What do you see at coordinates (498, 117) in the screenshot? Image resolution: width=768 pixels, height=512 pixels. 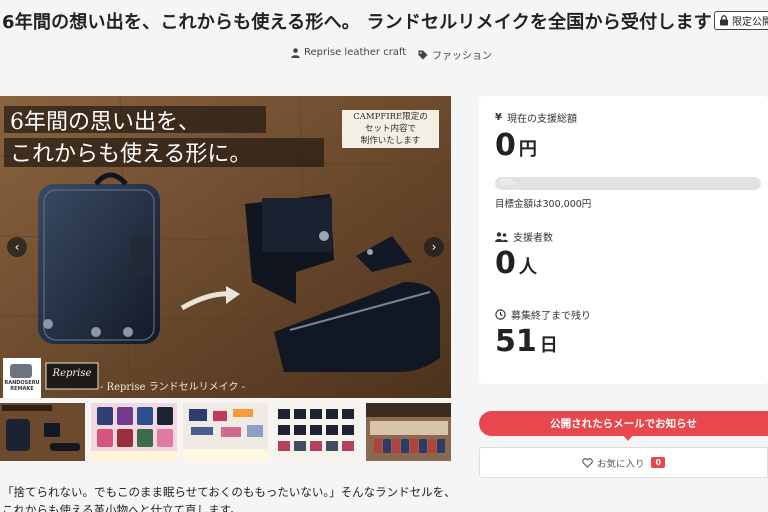 I see `yen-icon: ¥` at bounding box center [498, 117].